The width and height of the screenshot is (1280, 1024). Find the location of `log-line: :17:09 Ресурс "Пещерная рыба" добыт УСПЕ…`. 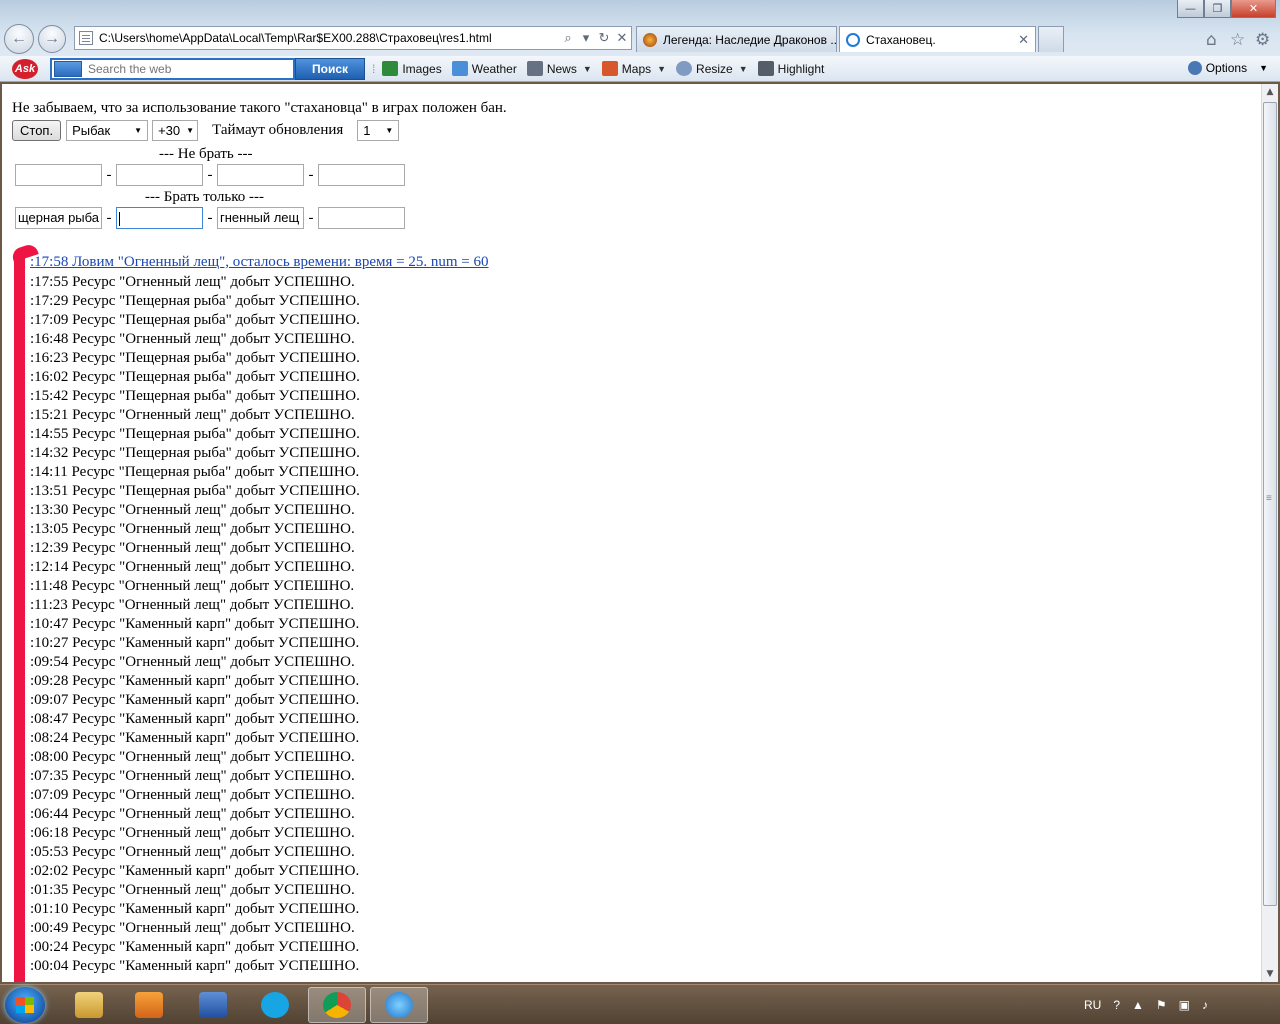

log-line: :17:09 Ресурс "Пещерная рыба" добыт УСПЕ… is located at coordinates (195, 320).